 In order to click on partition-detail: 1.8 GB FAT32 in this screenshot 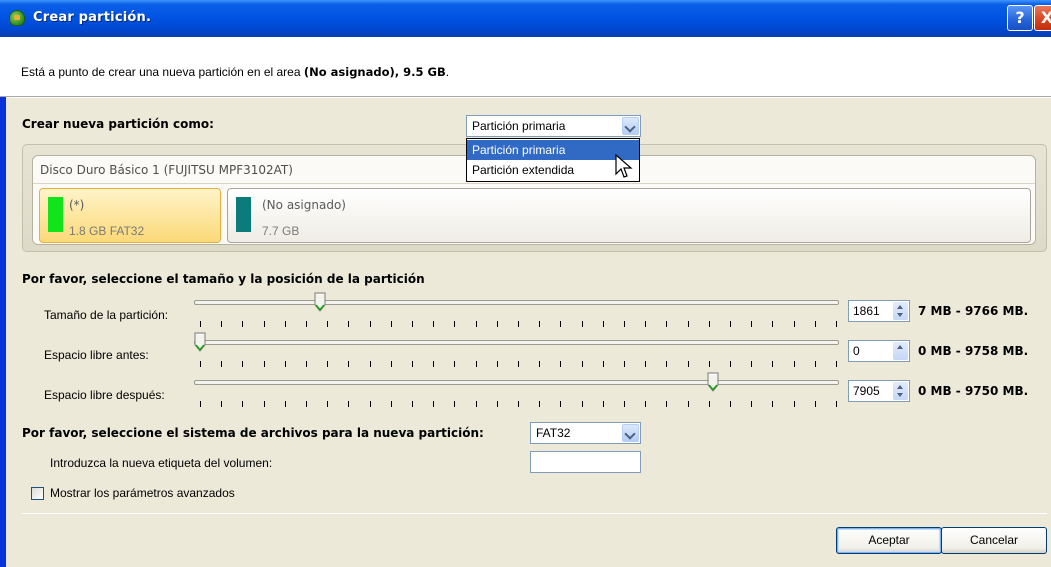, I will do `click(107, 231)`.